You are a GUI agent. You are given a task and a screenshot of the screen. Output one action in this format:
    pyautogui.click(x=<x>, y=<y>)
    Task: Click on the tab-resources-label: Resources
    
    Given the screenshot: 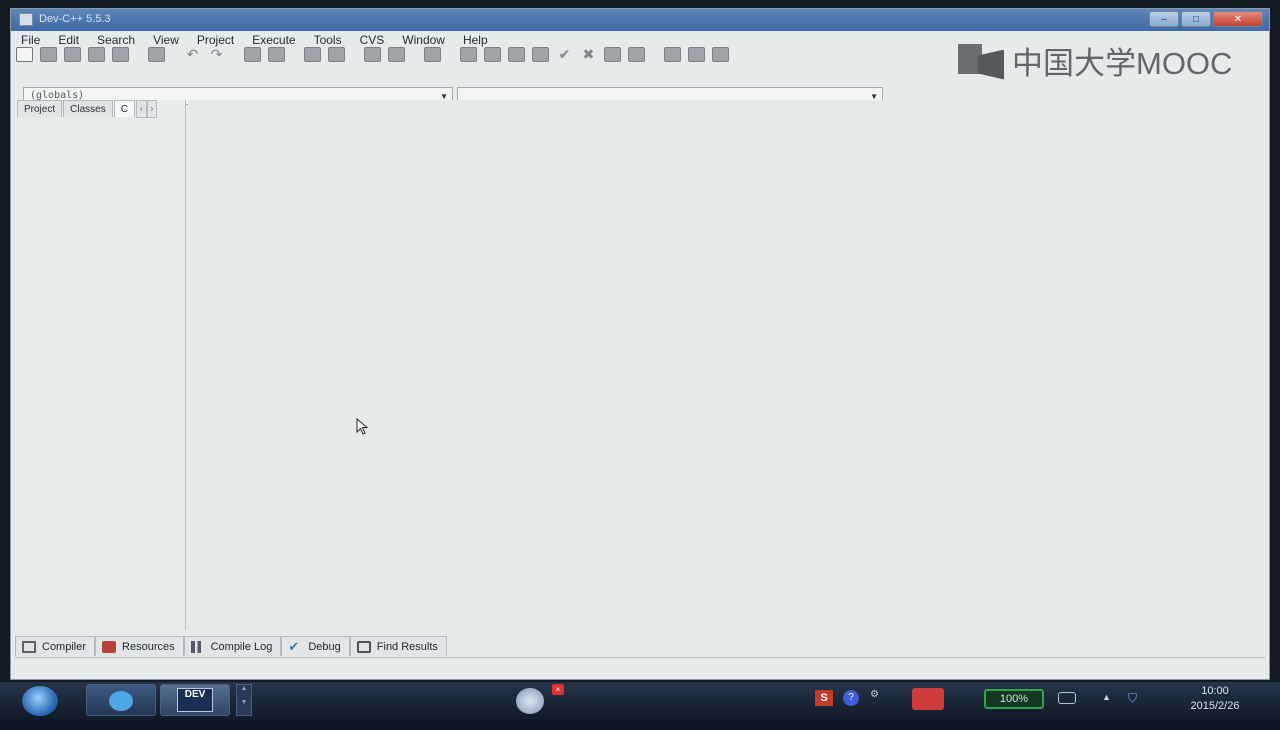 What is the action you would take?
    pyautogui.click(x=148, y=646)
    